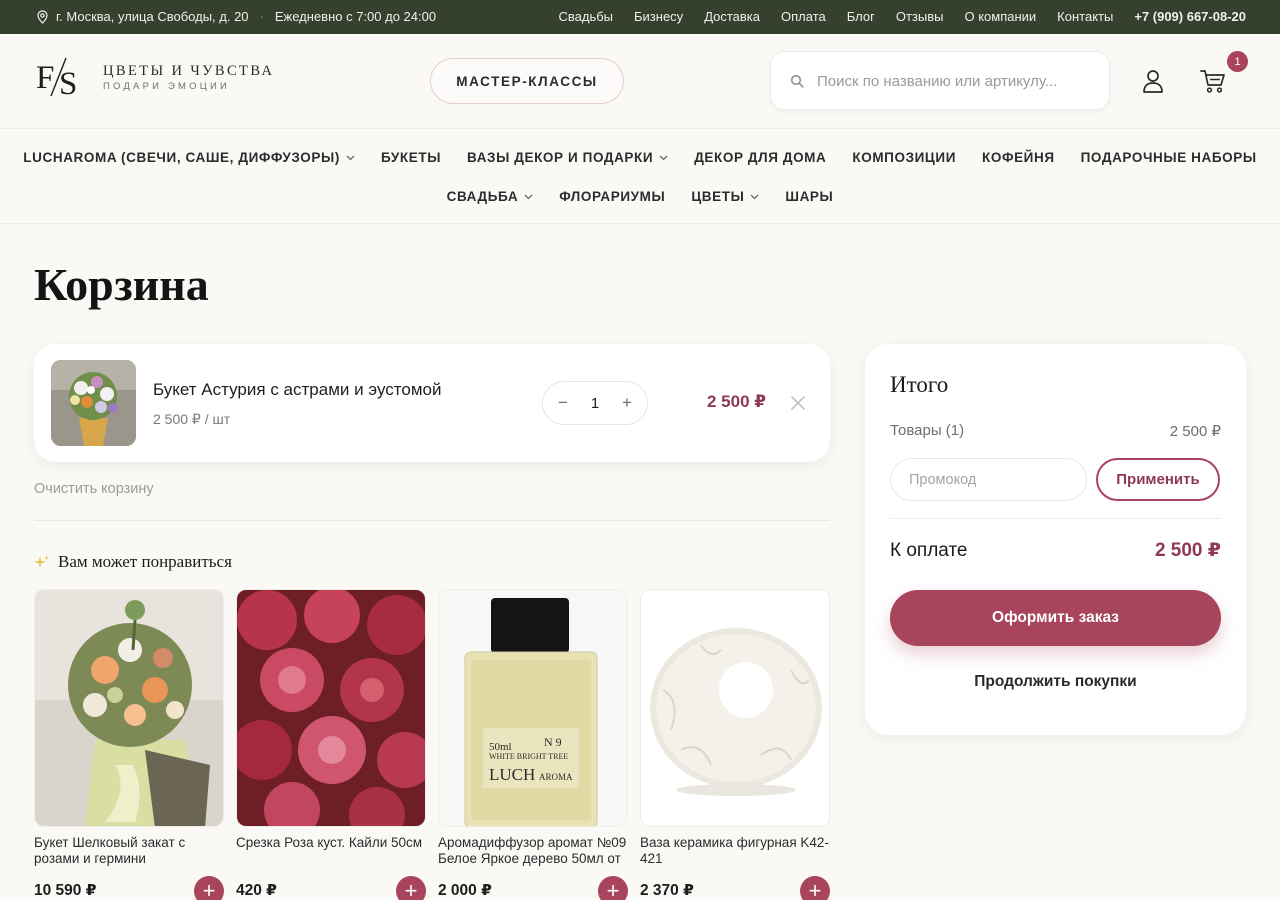  What do you see at coordinates (1158, 479) in the screenshot?
I see `apply-promo-button: Применить` at bounding box center [1158, 479].